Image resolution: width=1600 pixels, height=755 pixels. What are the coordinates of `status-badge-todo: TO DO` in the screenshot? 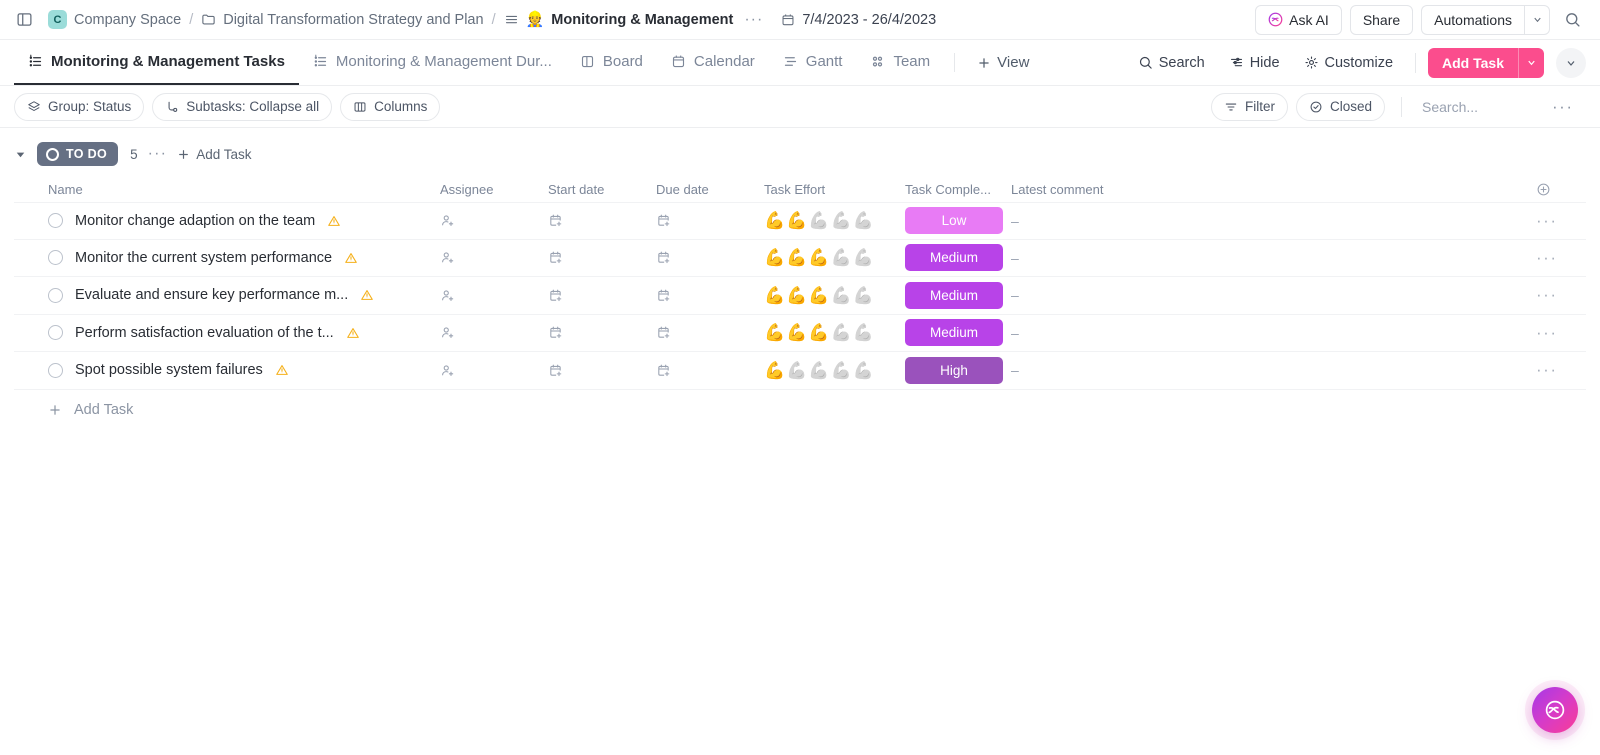 It's located at (78, 154).